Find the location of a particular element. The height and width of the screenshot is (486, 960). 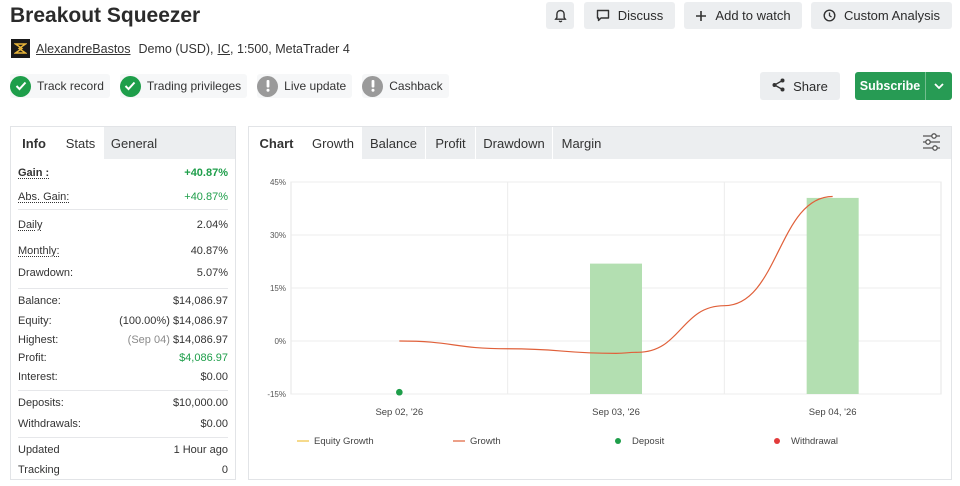

daily-label: Daily is located at coordinates (30, 225).